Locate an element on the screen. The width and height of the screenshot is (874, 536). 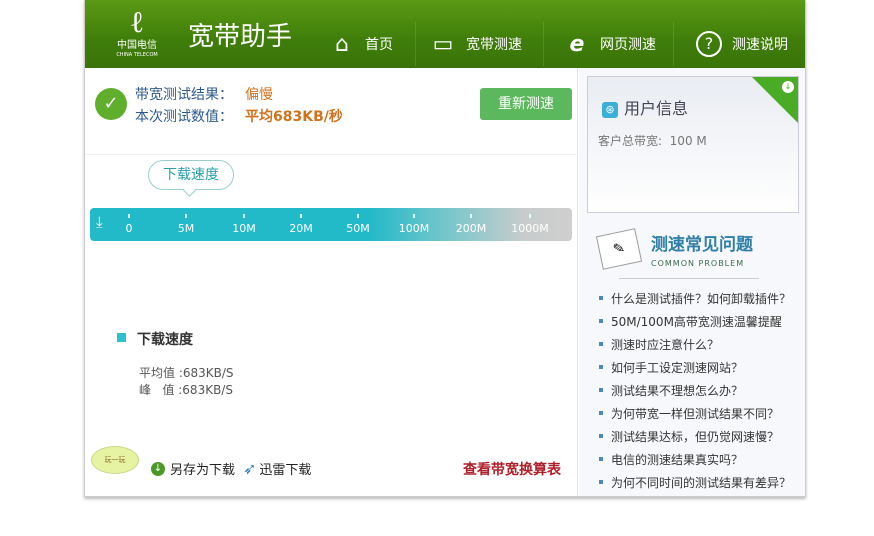
faq-image-icon: ✎ is located at coordinates (619, 249).